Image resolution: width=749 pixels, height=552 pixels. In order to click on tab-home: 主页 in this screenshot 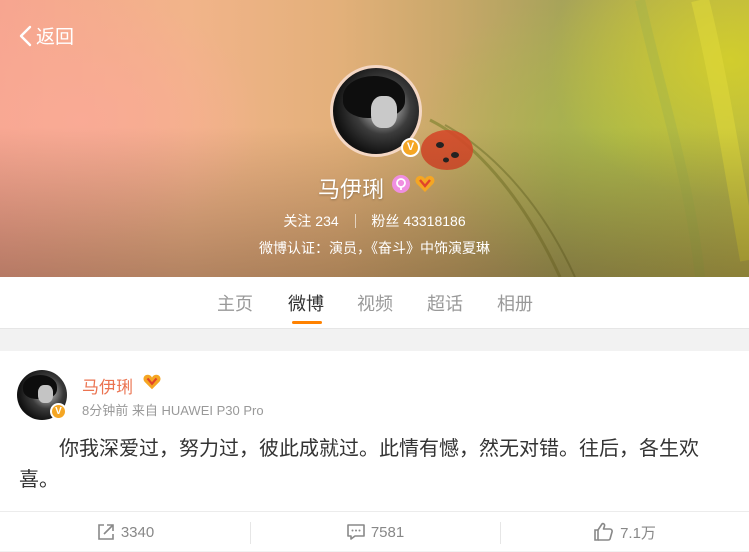, I will do `click(235, 303)`.